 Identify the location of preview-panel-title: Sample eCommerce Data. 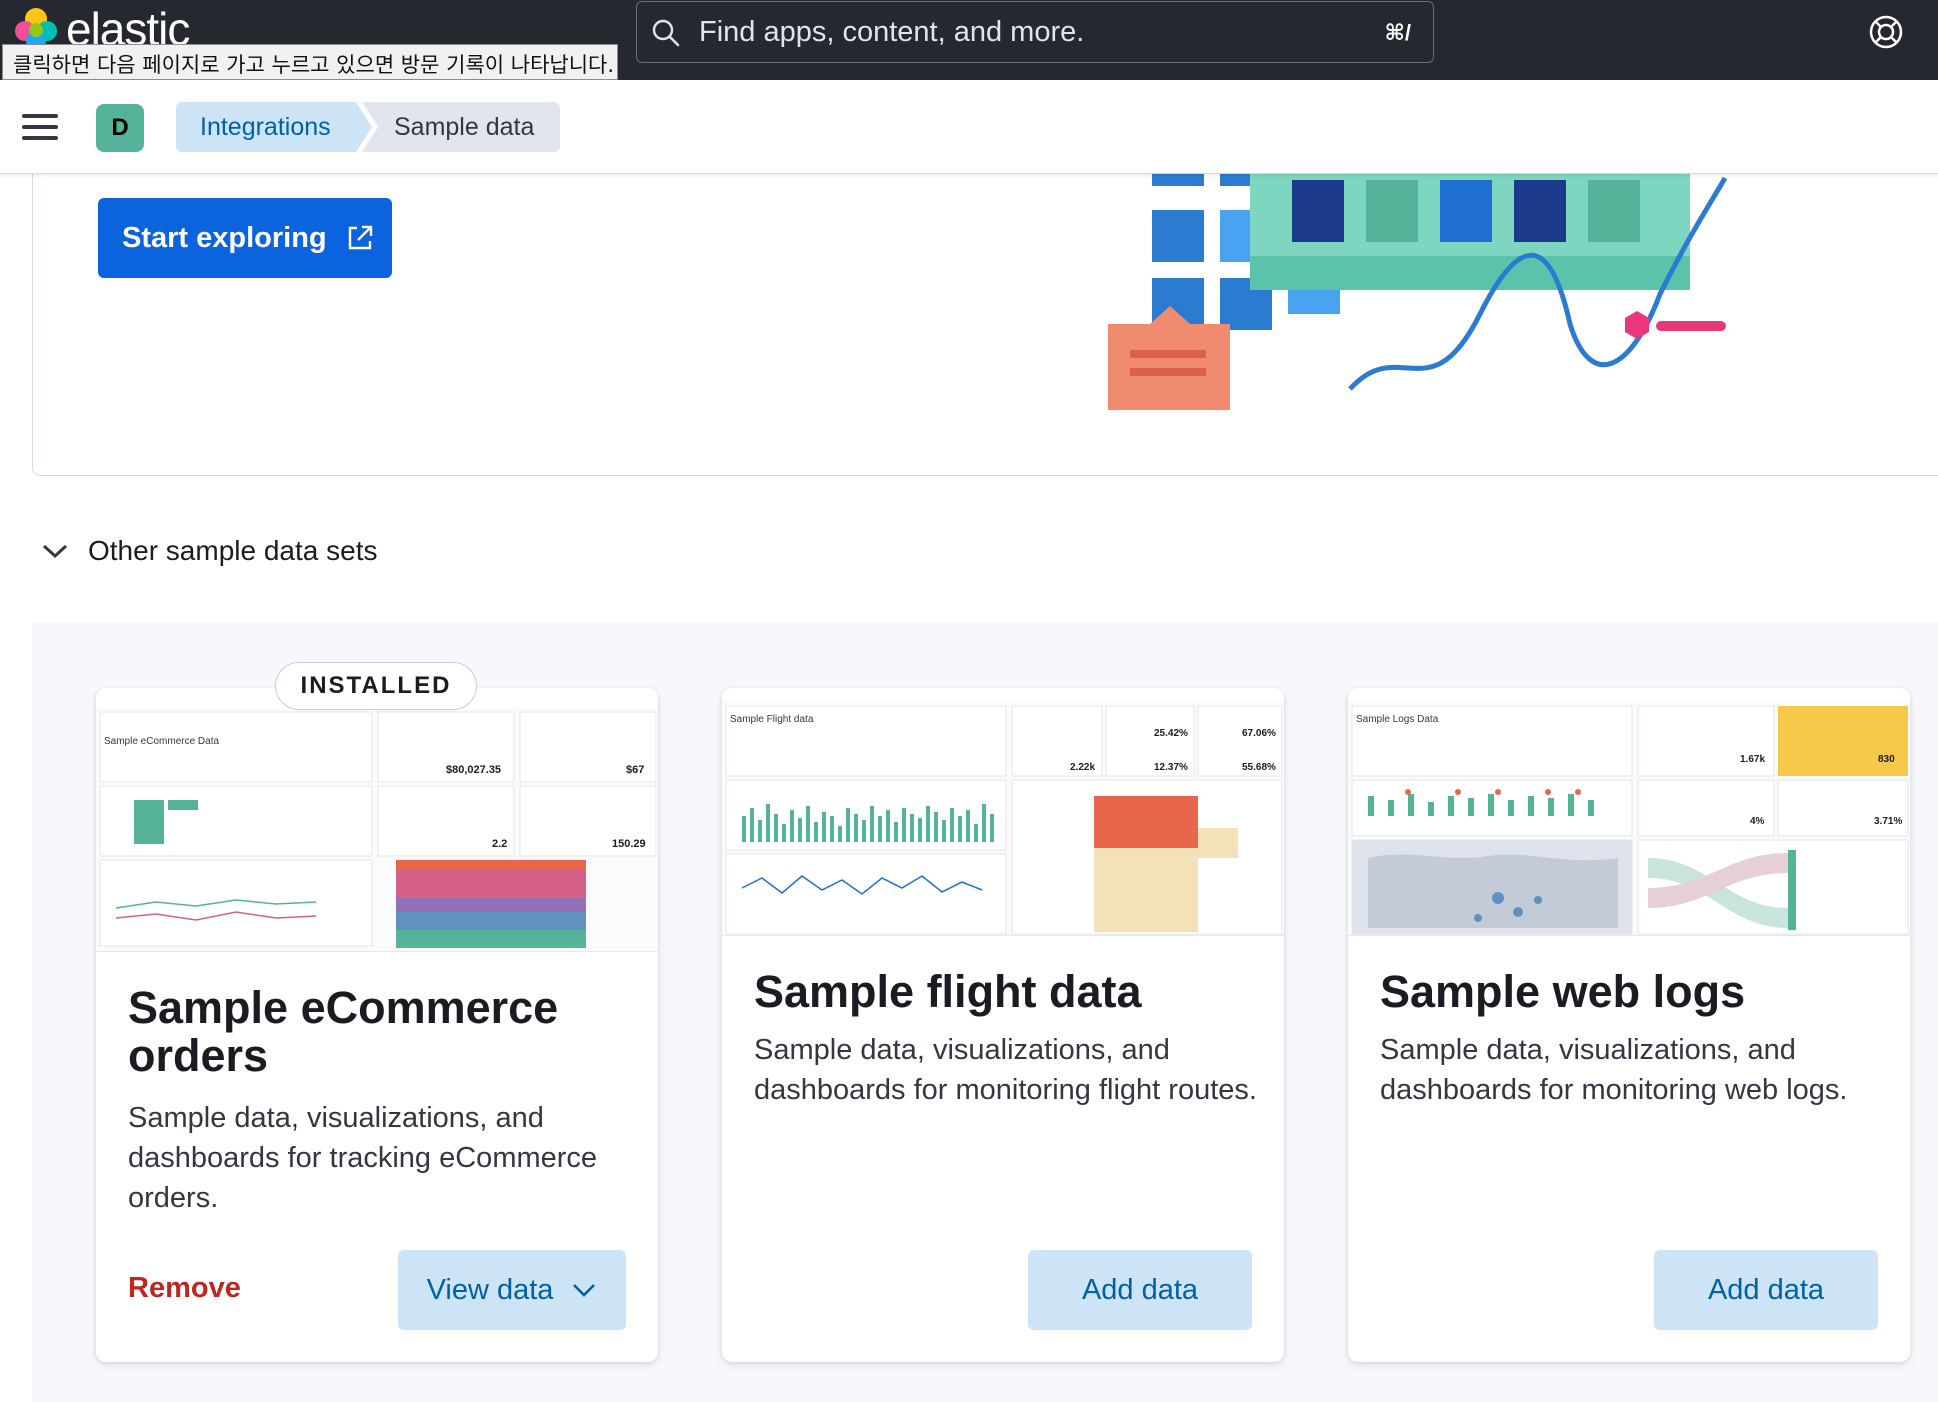
(162, 741).